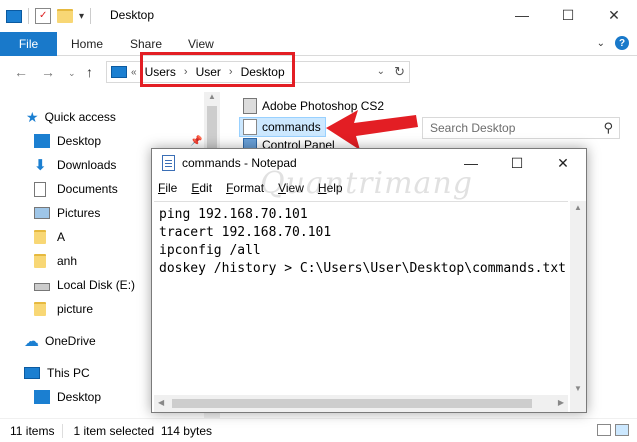 This screenshot has width=637, height=442. Describe the element at coordinates (614, 15) in the screenshot. I see `close-button: ✕` at that location.